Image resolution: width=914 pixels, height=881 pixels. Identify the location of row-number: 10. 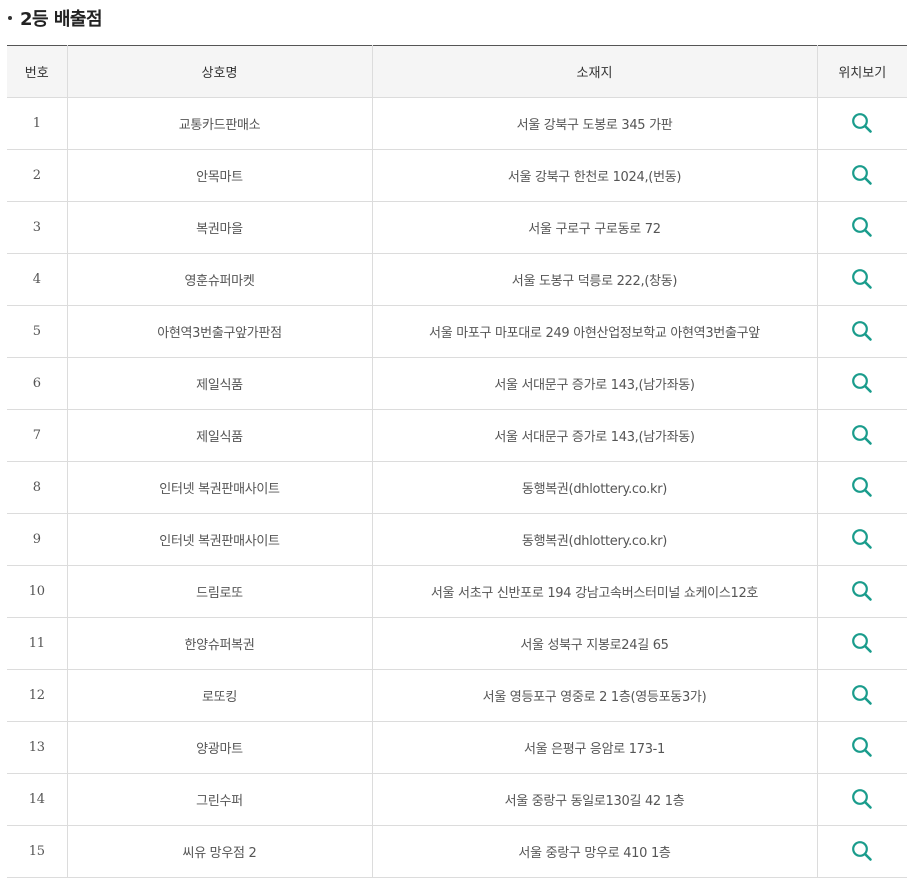
(37, 591).